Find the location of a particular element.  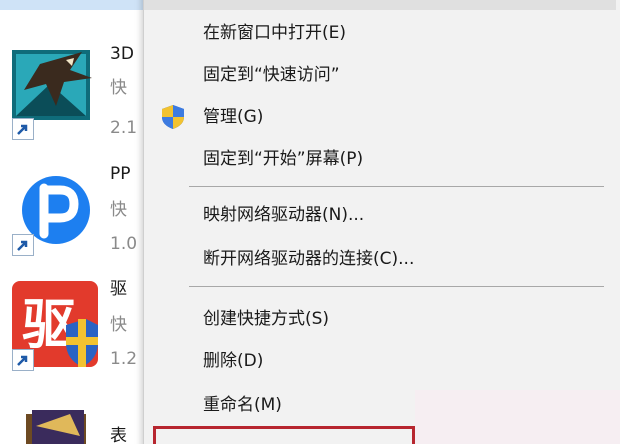

file-item-partial: 表 is located at coordinates (75, 422).